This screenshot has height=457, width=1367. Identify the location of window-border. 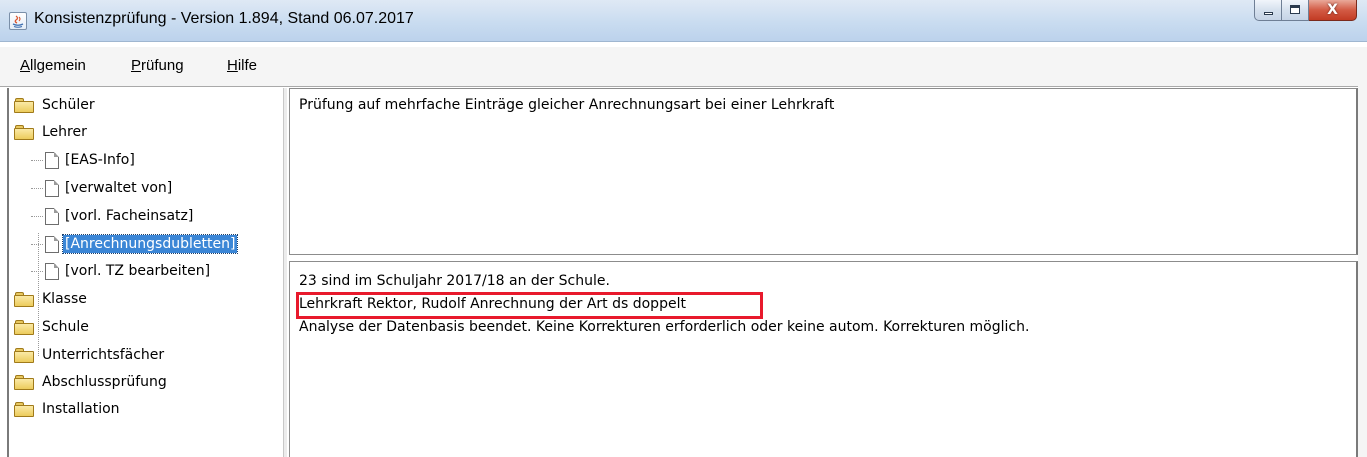
(1362, 252).